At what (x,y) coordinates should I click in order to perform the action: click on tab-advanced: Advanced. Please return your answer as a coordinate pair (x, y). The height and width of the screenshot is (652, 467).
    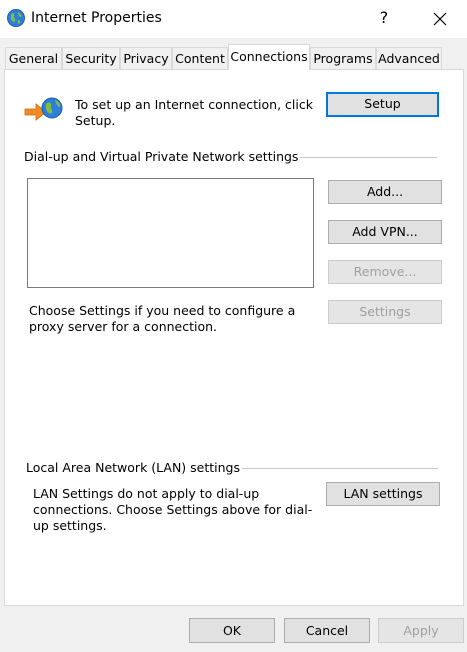
    Looking at the image, I should click on (409, 58).